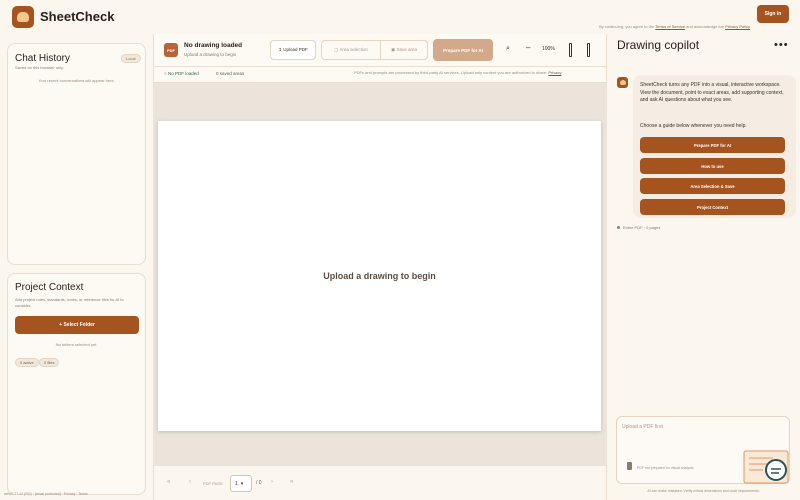 The image size is (800, 500). I want to click on first-page-icon: «, so click(168, 482).